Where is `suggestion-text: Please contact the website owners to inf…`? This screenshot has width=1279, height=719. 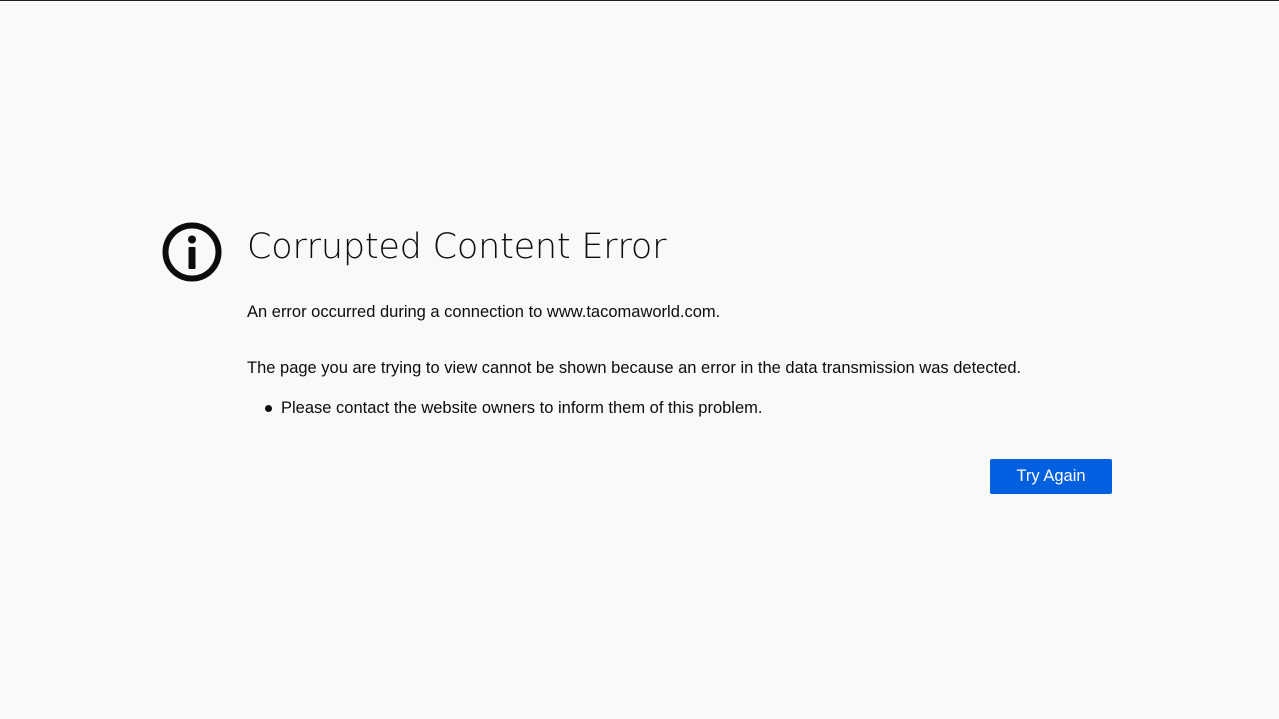
suggestion-text: Please contact the website owners to inf… is located at coordinates (522, 408).